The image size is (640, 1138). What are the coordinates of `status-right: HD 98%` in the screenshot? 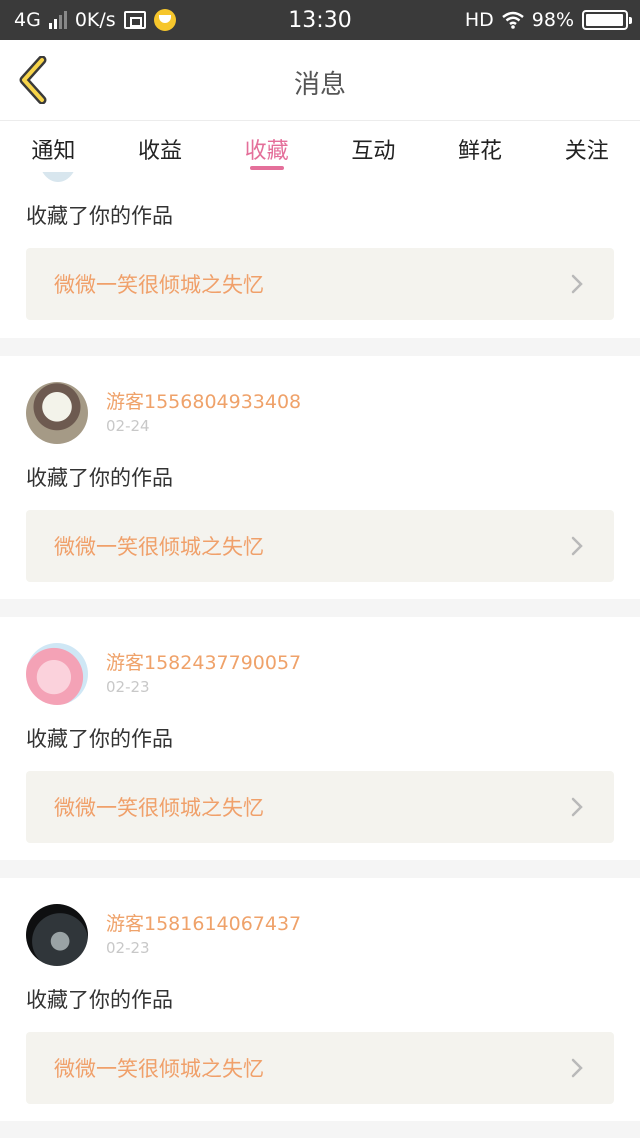 It's located at (548, 20).